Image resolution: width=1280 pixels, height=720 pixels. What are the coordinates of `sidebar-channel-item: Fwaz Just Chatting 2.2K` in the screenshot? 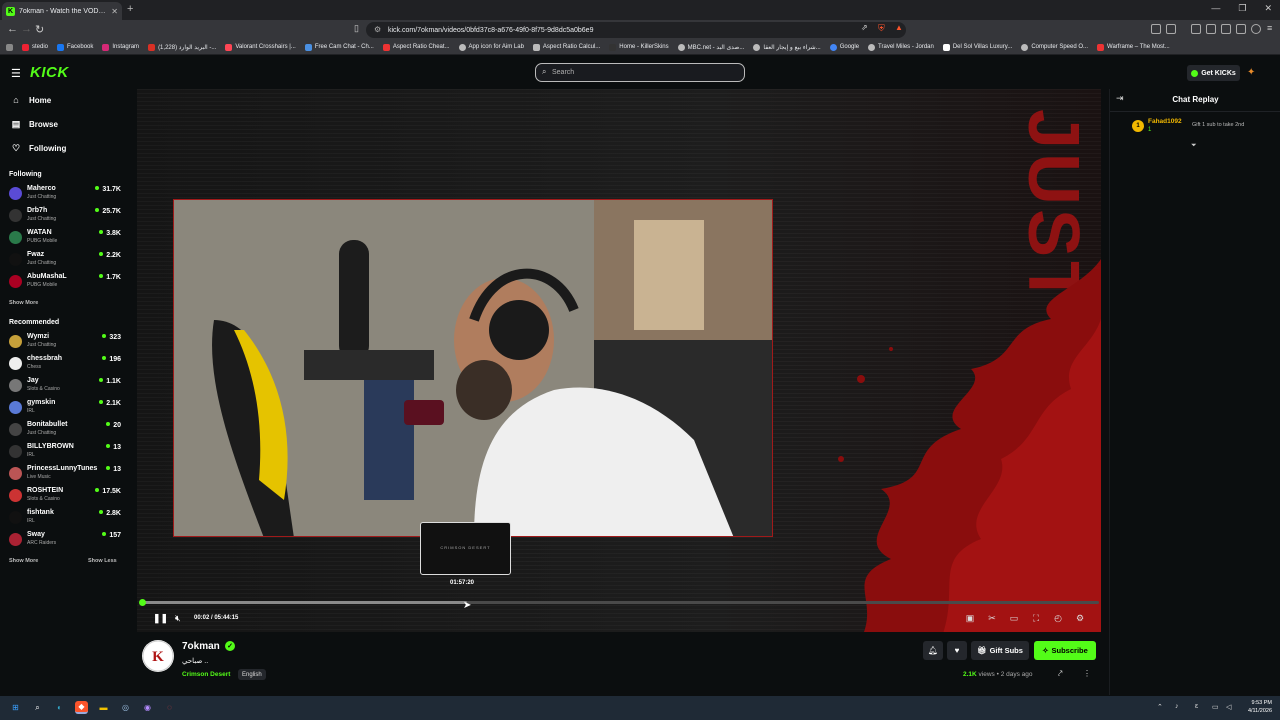 It's located at (65, 260).